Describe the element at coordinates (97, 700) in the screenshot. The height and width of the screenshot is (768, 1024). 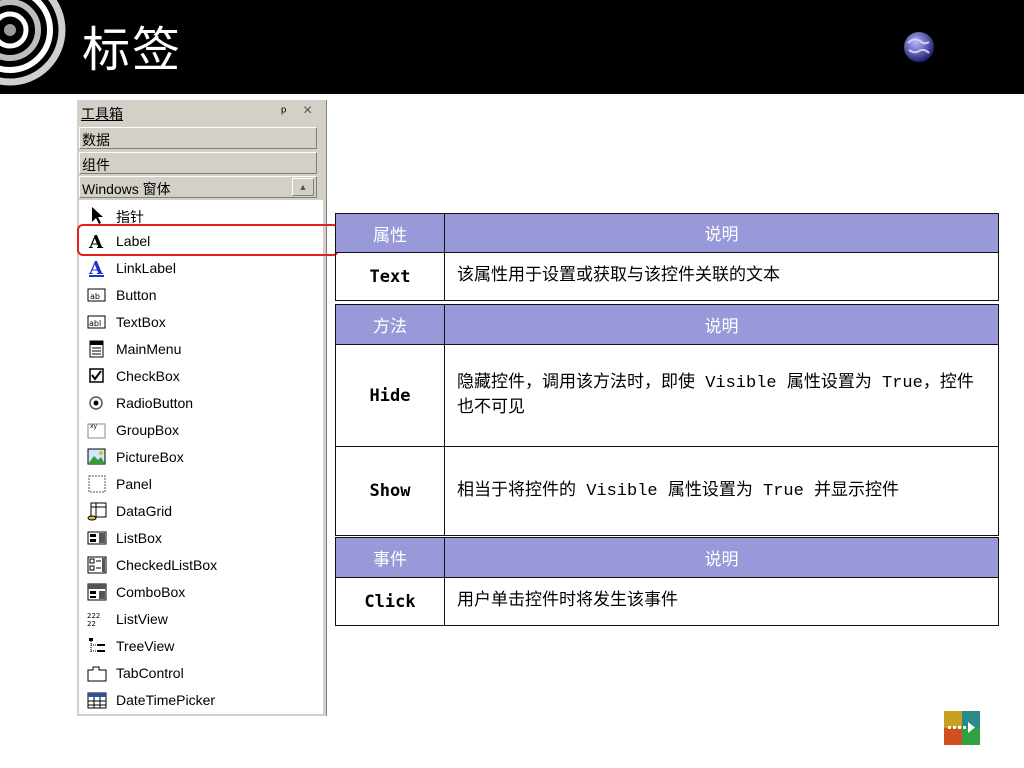
I see `datetimepicker-icon` at that location.